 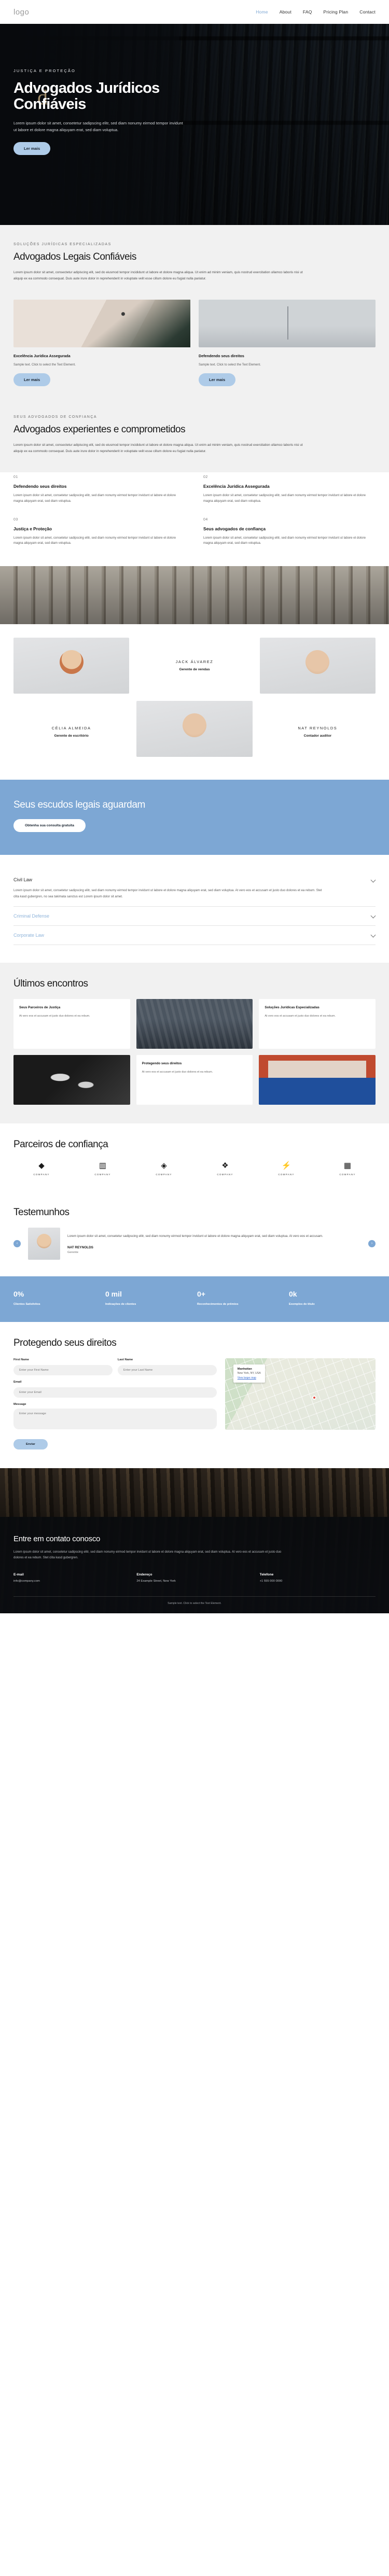 I want to click on partners-title: Parceiros de confiança, so click(x=61, y=1144).